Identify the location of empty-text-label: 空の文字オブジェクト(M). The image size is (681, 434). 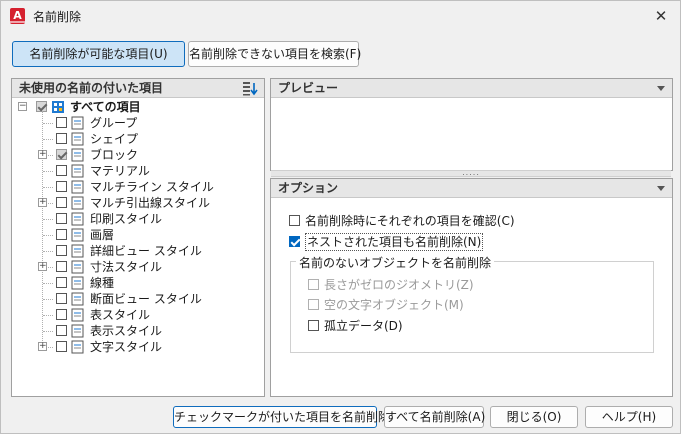
(394, 305).